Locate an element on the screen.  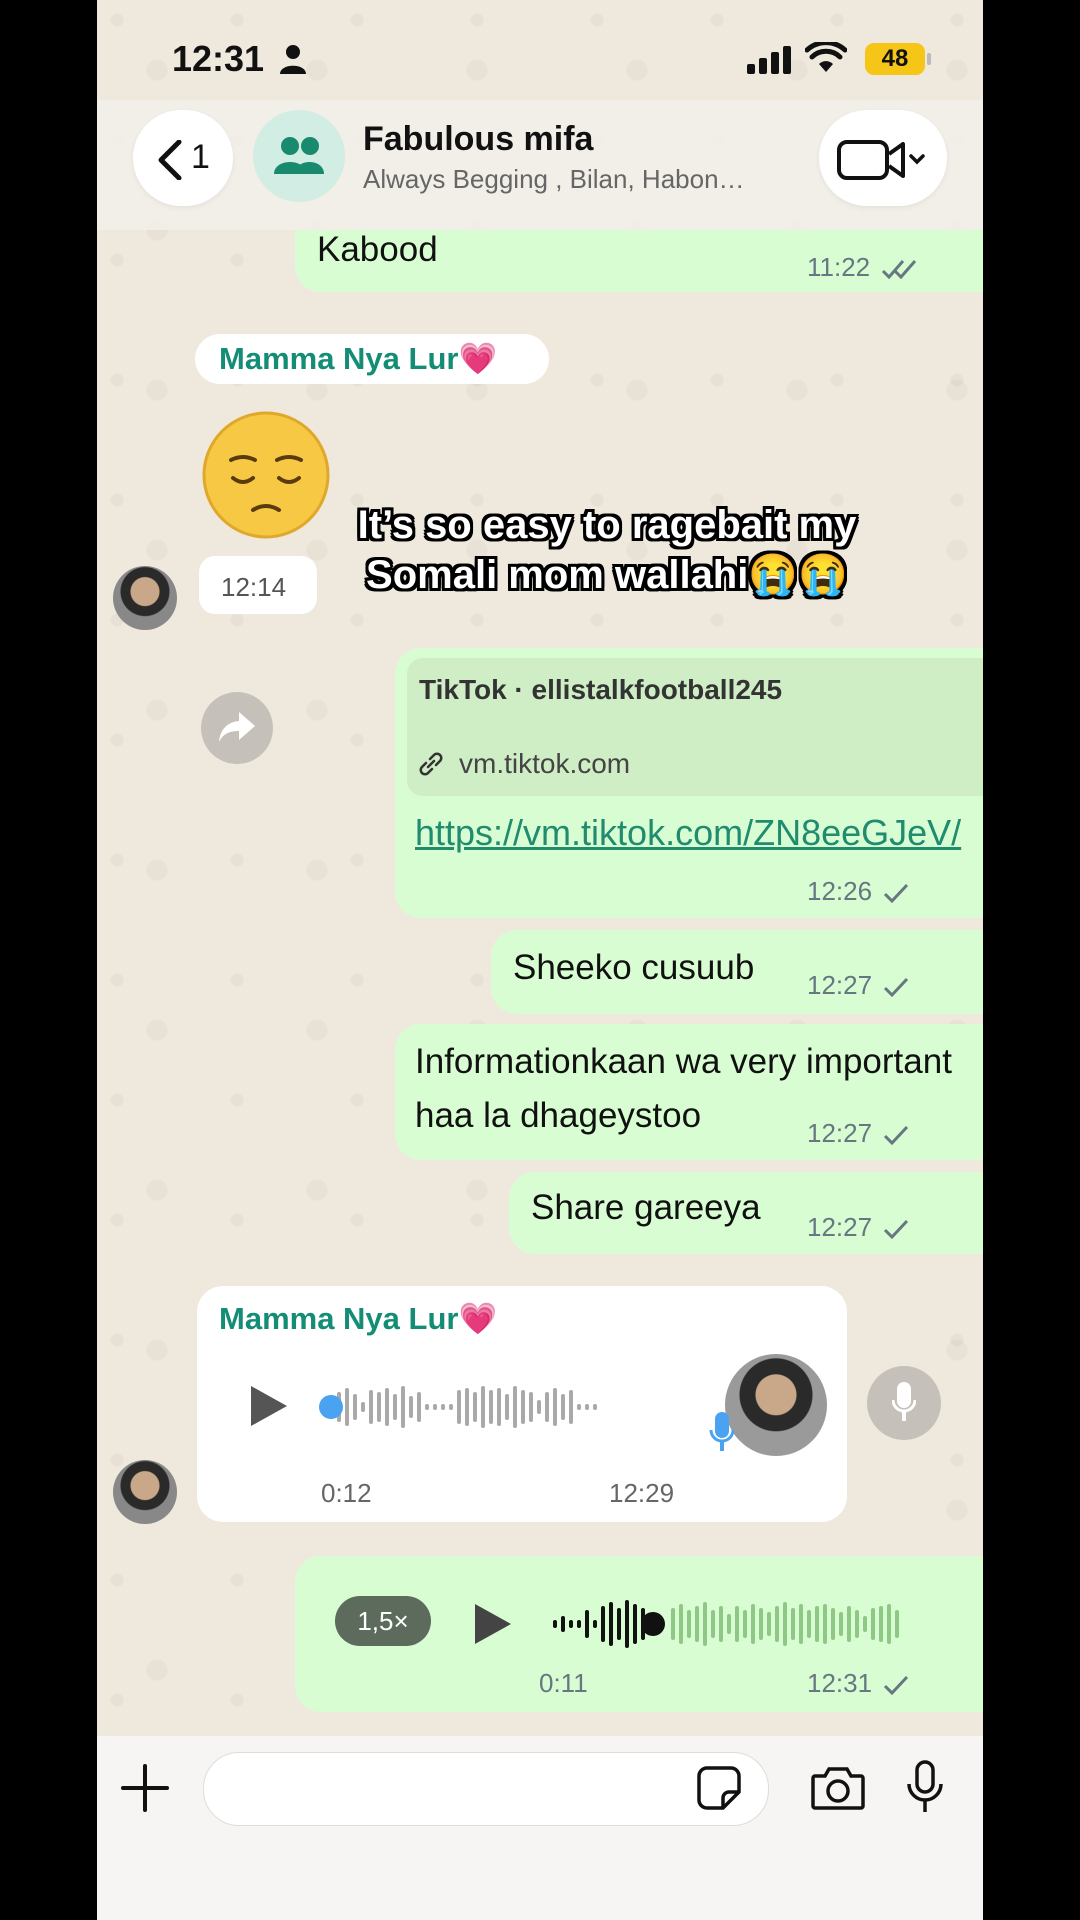
link-icon is located at coordinates (431, 764).